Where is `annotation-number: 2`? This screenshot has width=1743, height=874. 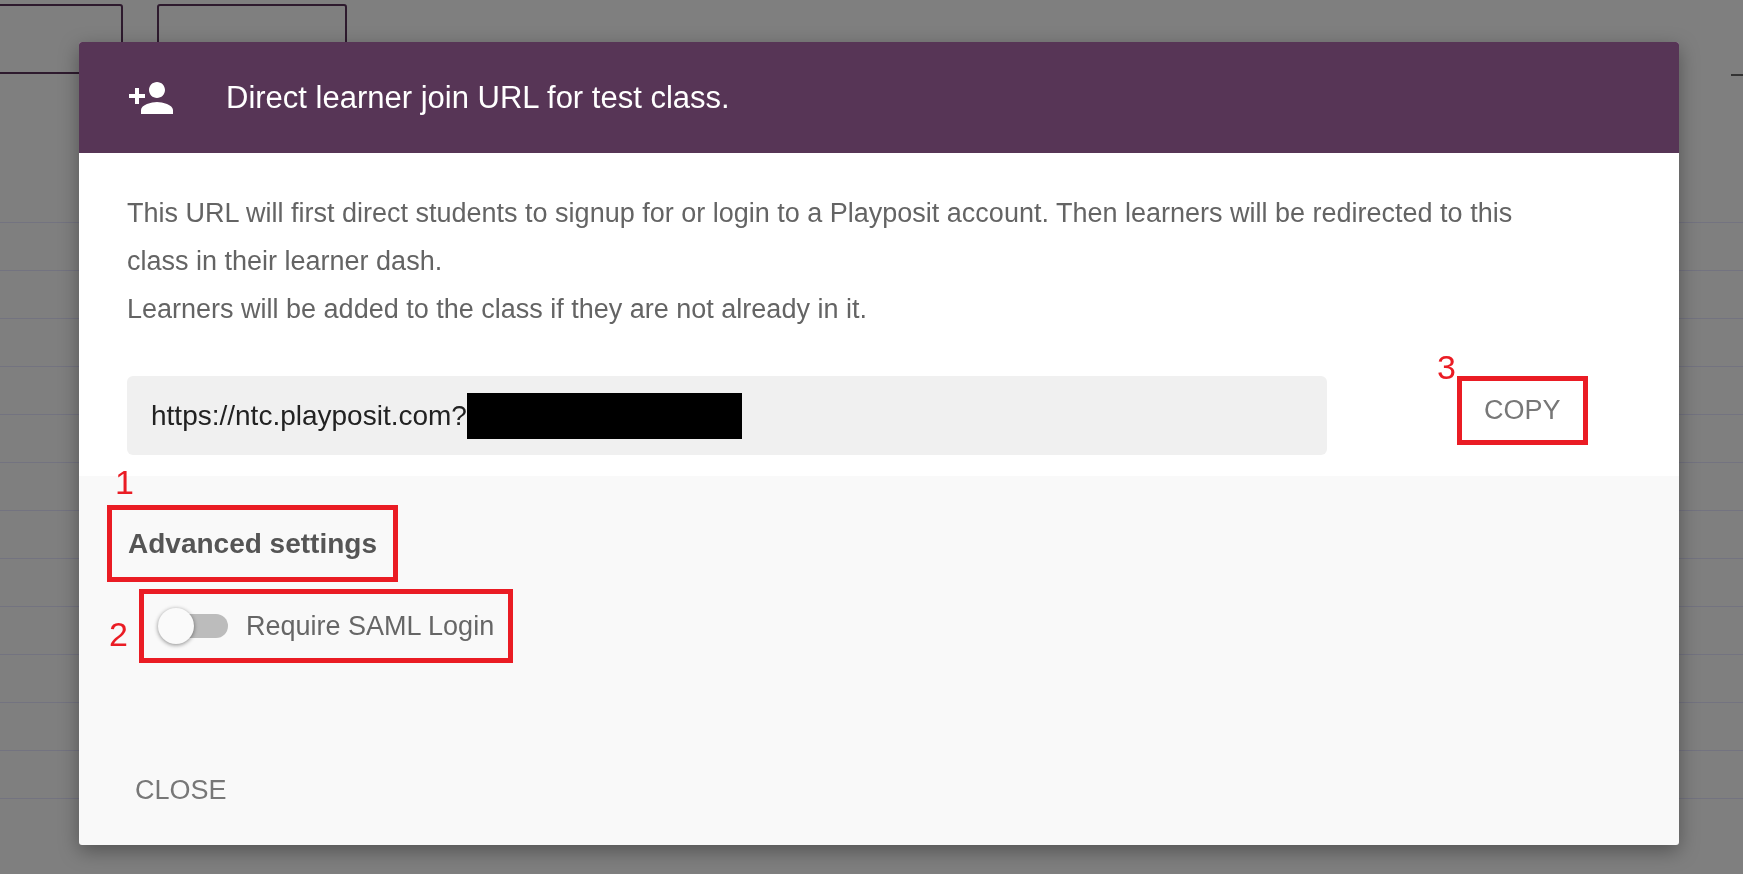 annotation-number: 2 is located at coordinates (118, 634).